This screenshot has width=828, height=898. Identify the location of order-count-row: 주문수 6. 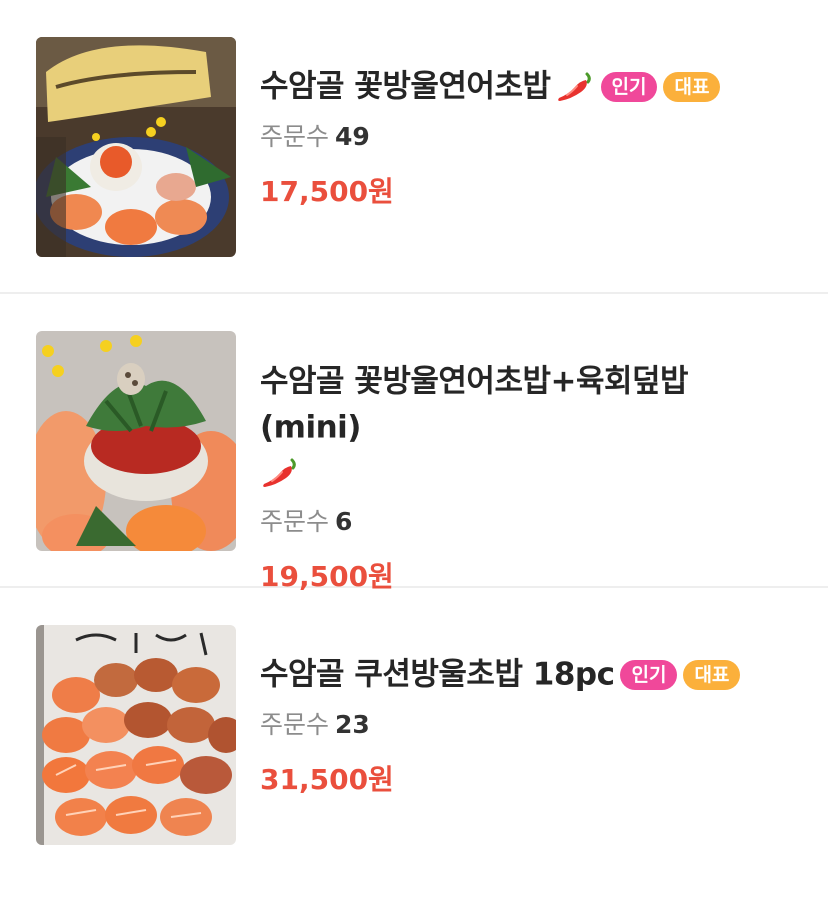
(524, 522).